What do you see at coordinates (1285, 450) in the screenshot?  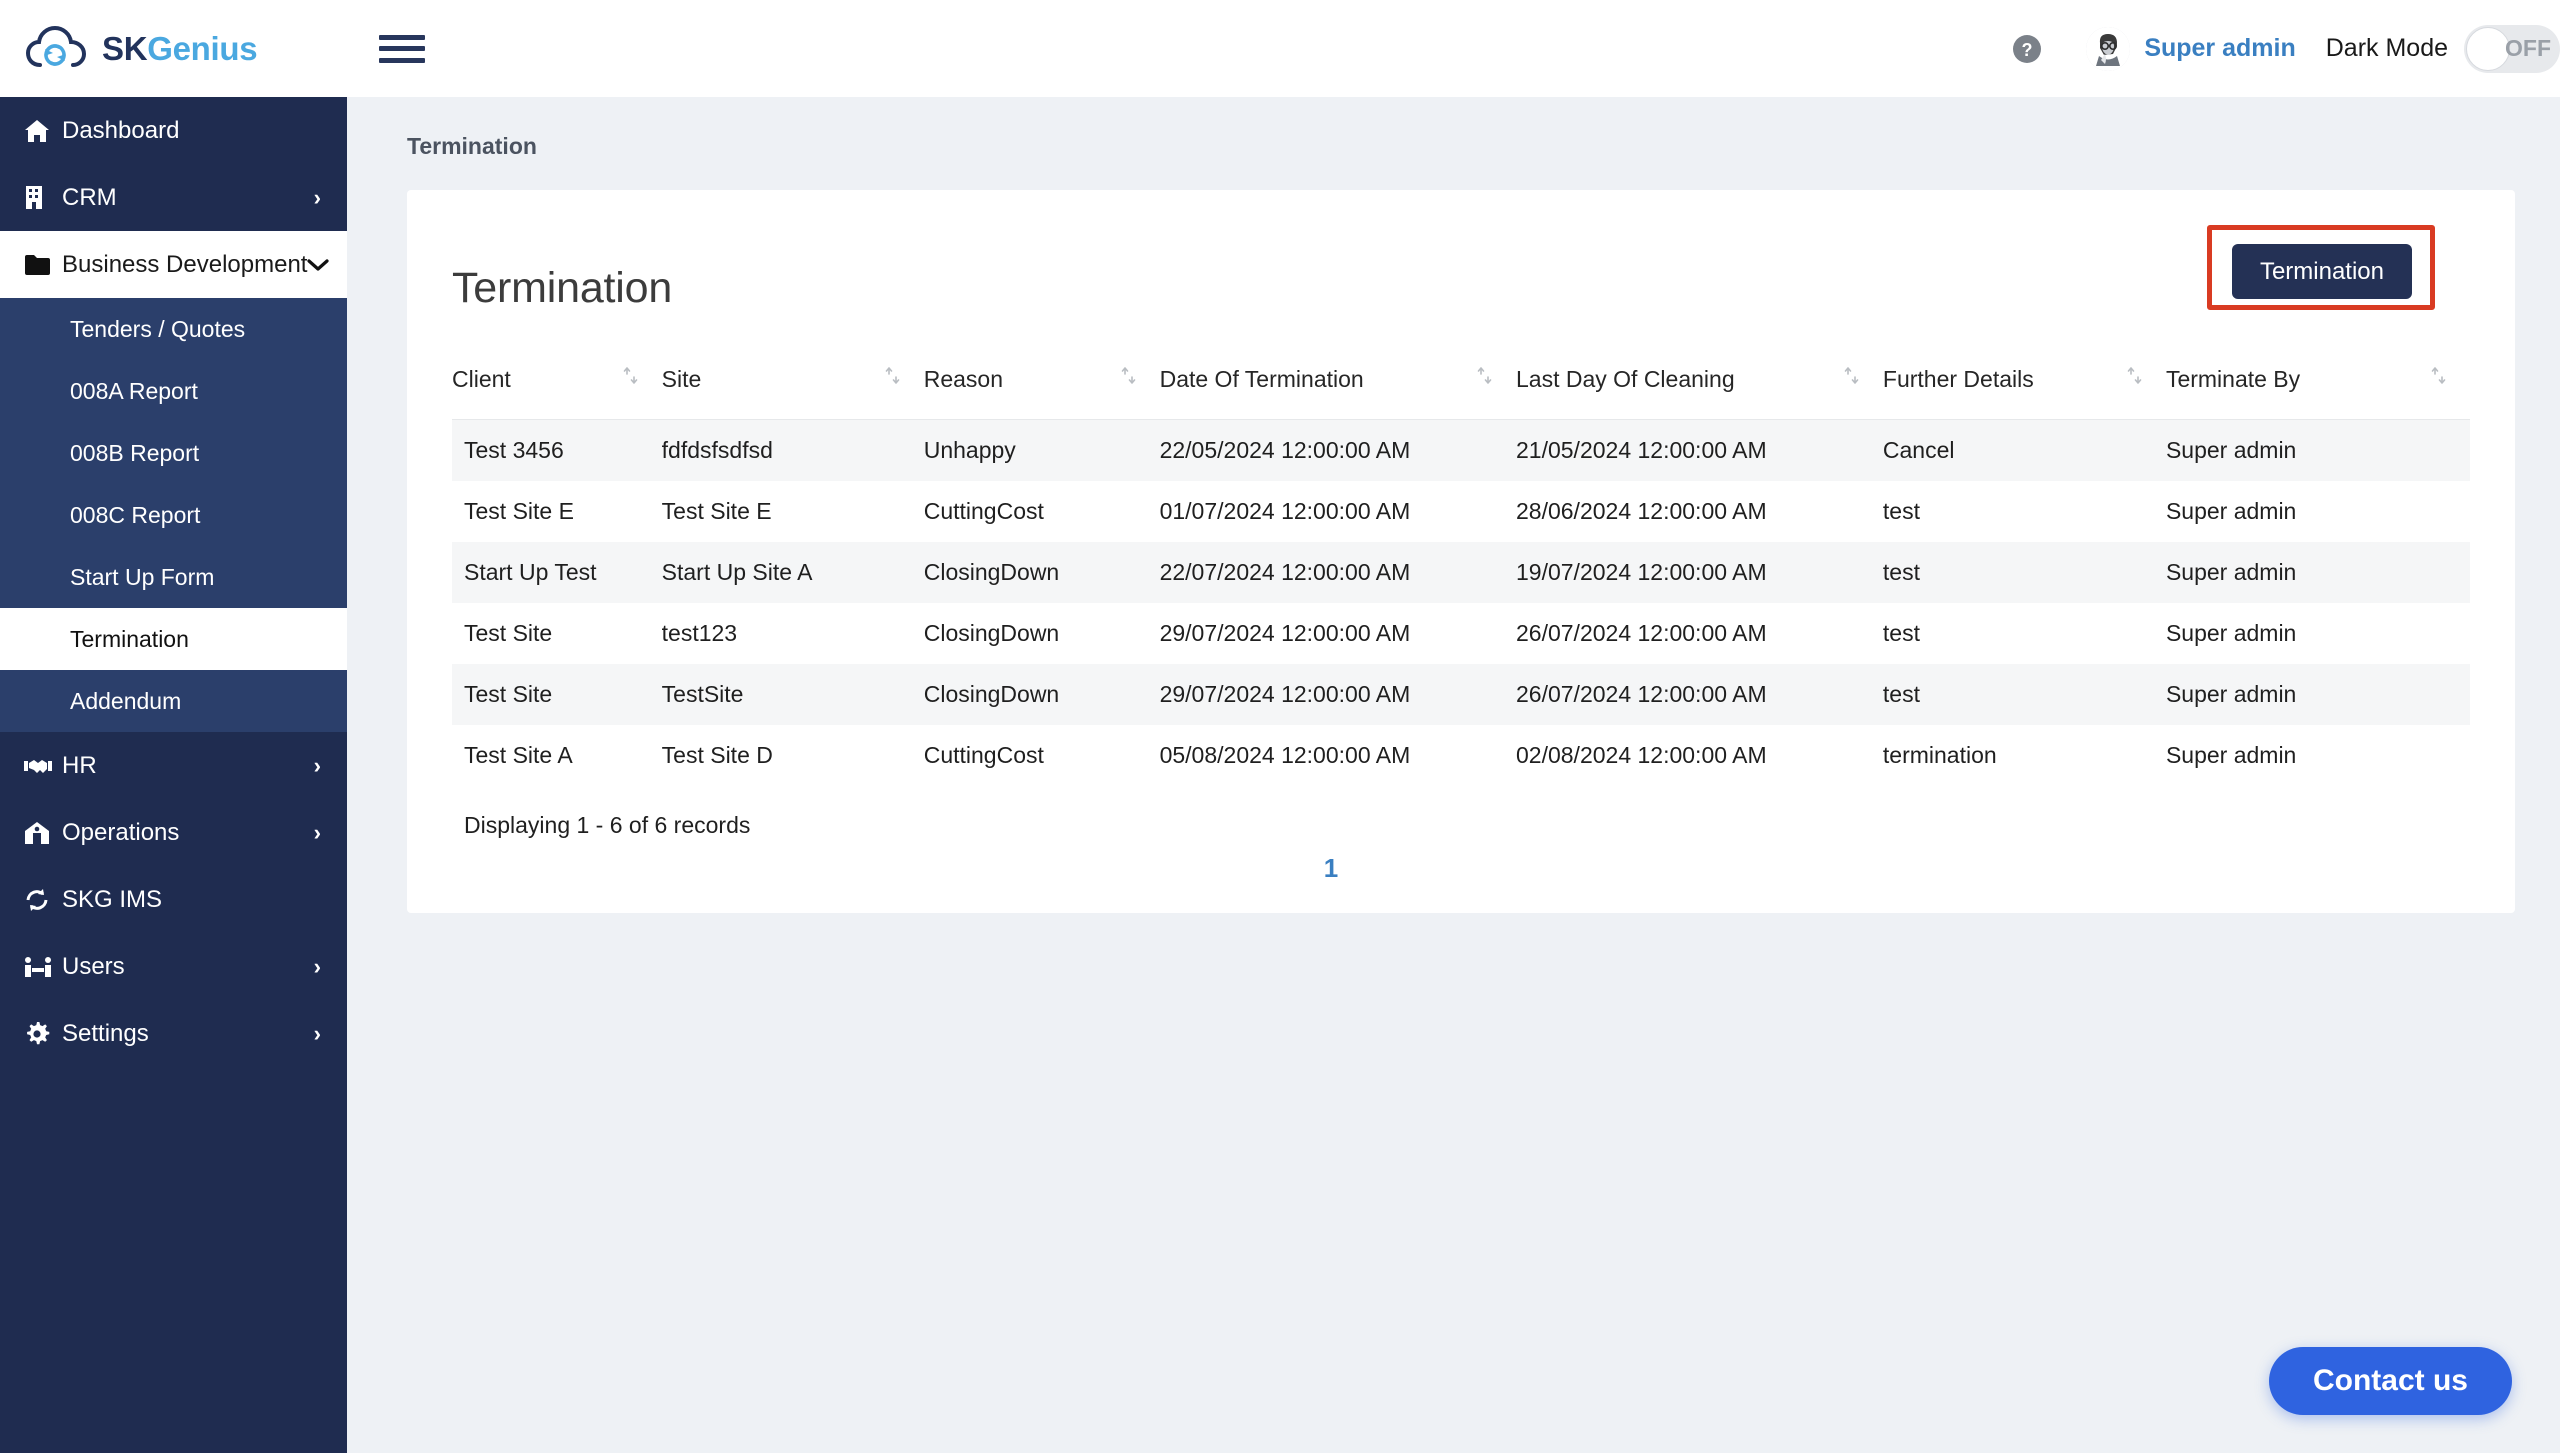 I see `cell-date-of-termination: 22/05/2024 12:00:00 AM` at bounding box center [1285, 450].